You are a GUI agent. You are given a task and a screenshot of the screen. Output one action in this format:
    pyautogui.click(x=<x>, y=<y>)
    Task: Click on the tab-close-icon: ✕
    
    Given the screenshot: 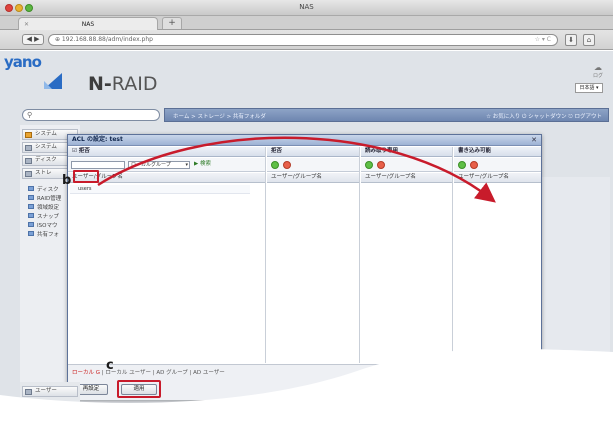 What is the action you would take?
    pyautogui.click(x=26, y=24)
    